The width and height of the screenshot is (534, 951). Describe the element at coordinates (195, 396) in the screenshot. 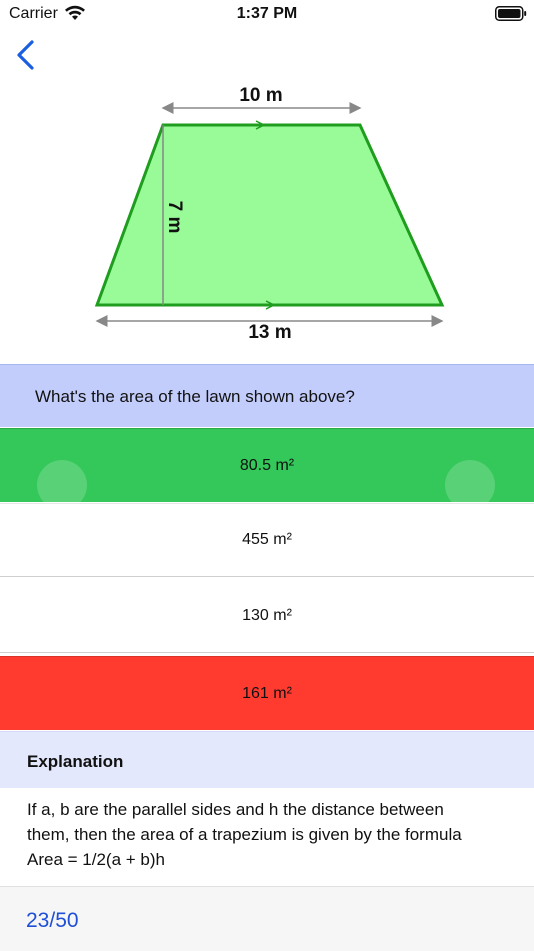

I see `question-text: What's the area of the lawn shown above?` at that location.